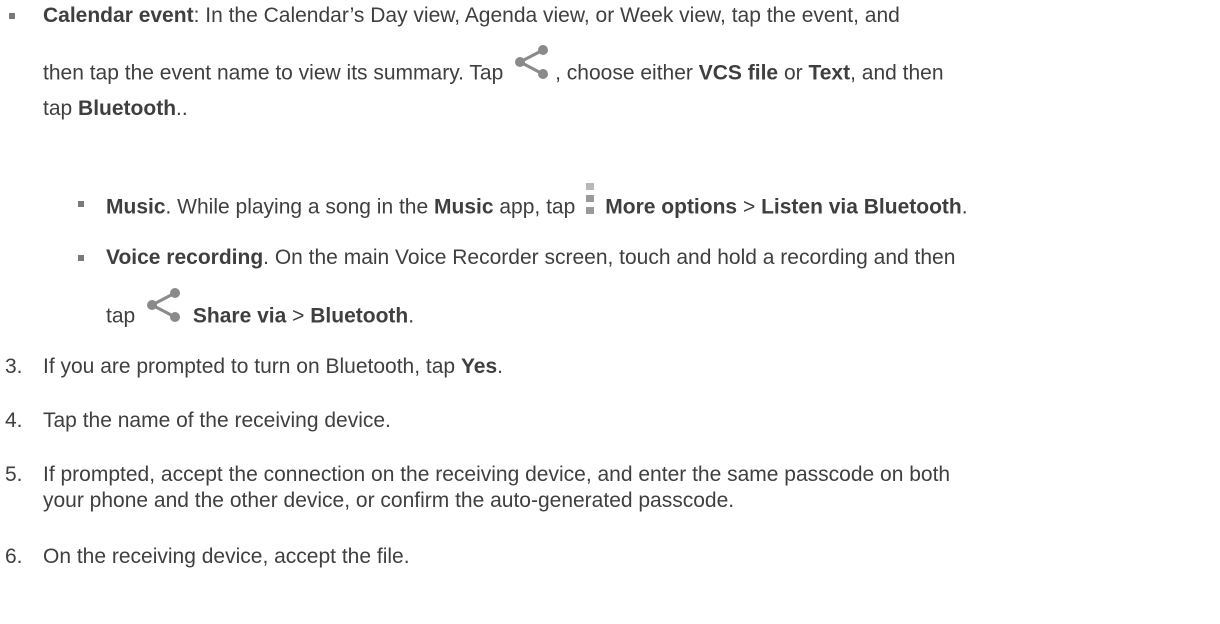 This screenshot has width=1220, height=624. I want to click on voice-recording-text: tap, so click(121, 316).